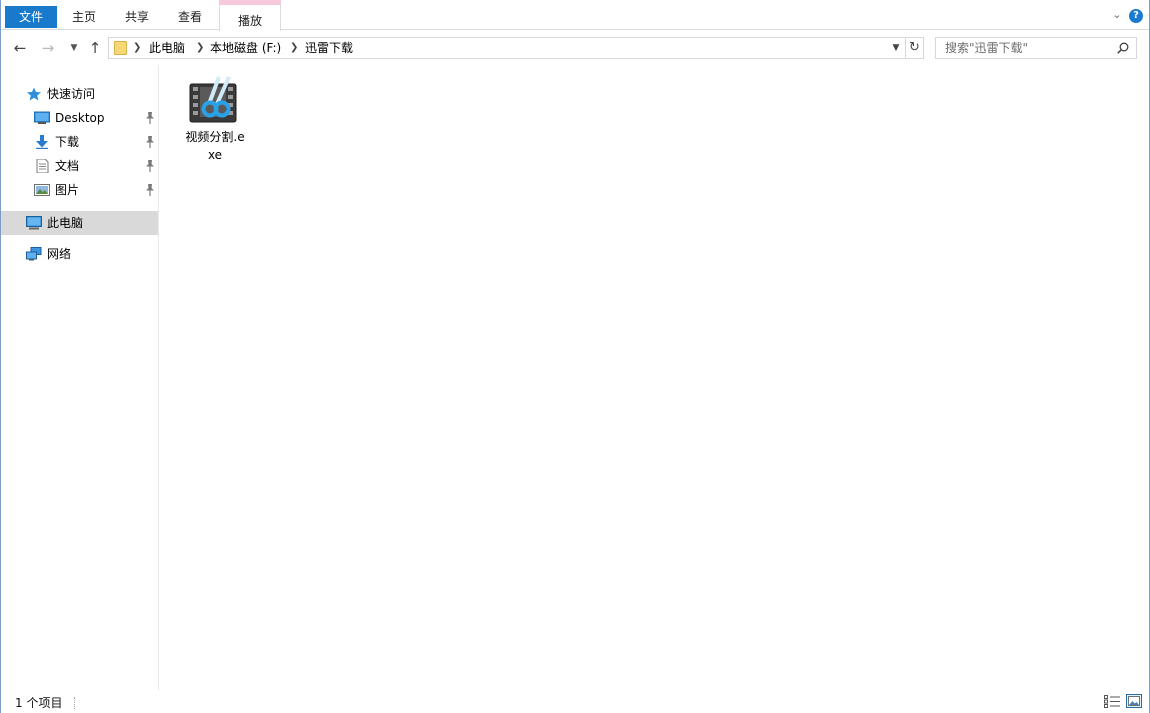 The width and height of the screenshot is (1150, 713). I want to click on ribbon-tab-bar: 文件 主页 共享 查看 播放 ⌄ ?, so click(575, 15).